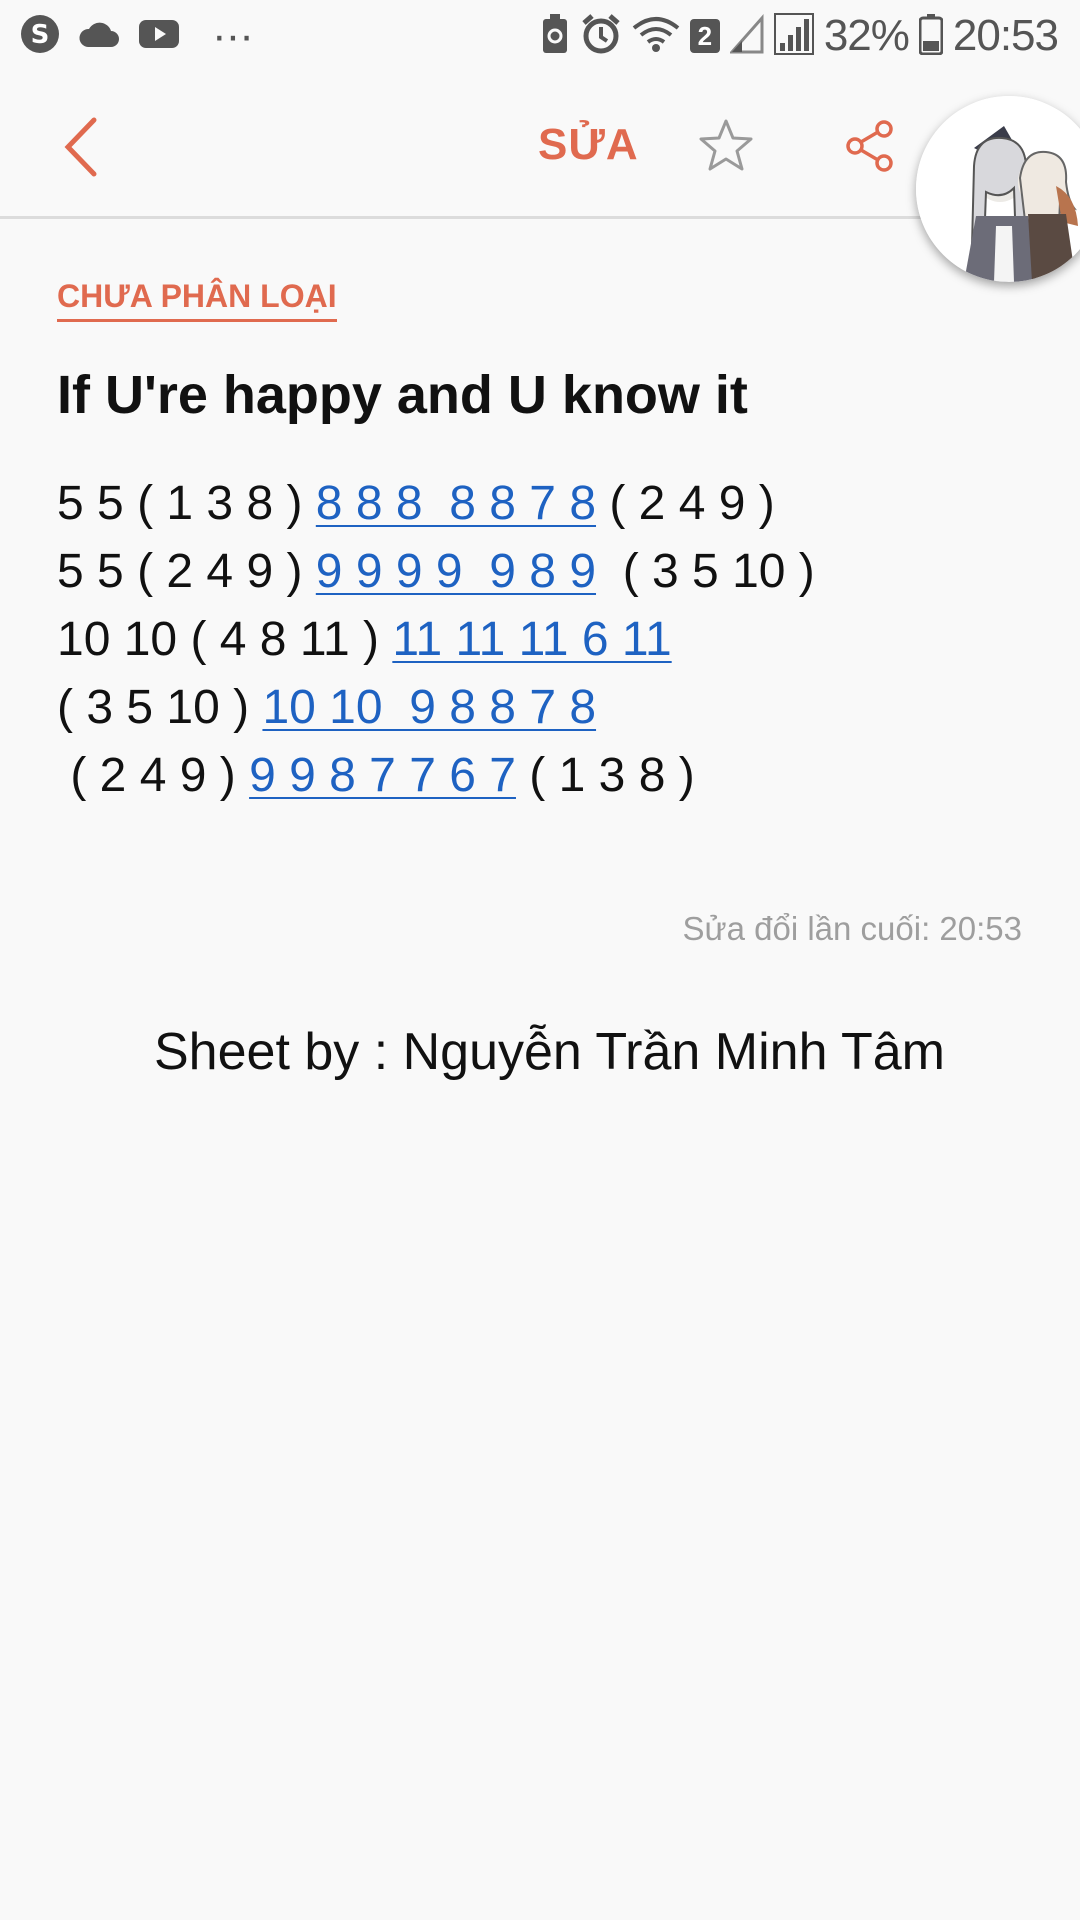 This screenshot has height=1920, width=1080. Describe the element at coordinates (186, 571) in the screenshot. I see `line-prefix: 5 5 ( 2 4 9 )` at that location.